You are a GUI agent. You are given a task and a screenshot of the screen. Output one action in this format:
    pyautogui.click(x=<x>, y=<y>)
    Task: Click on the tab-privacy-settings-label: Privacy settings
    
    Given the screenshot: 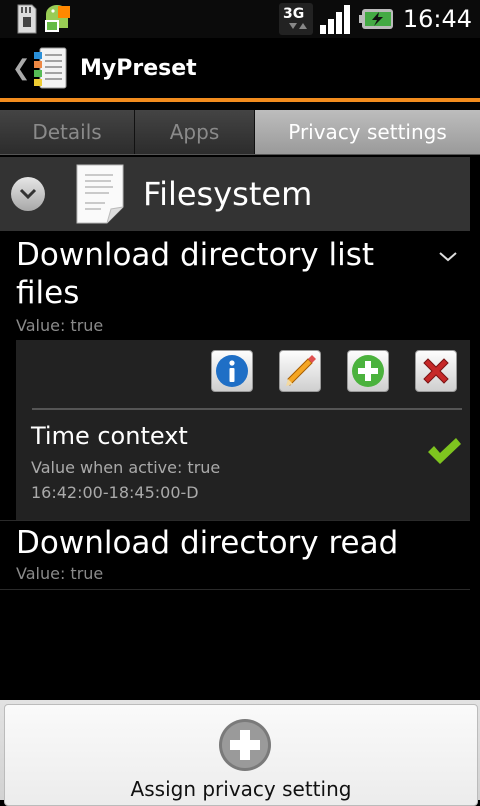 What is the action you would take?
    pyautogui.click(x=367, y=132)
    